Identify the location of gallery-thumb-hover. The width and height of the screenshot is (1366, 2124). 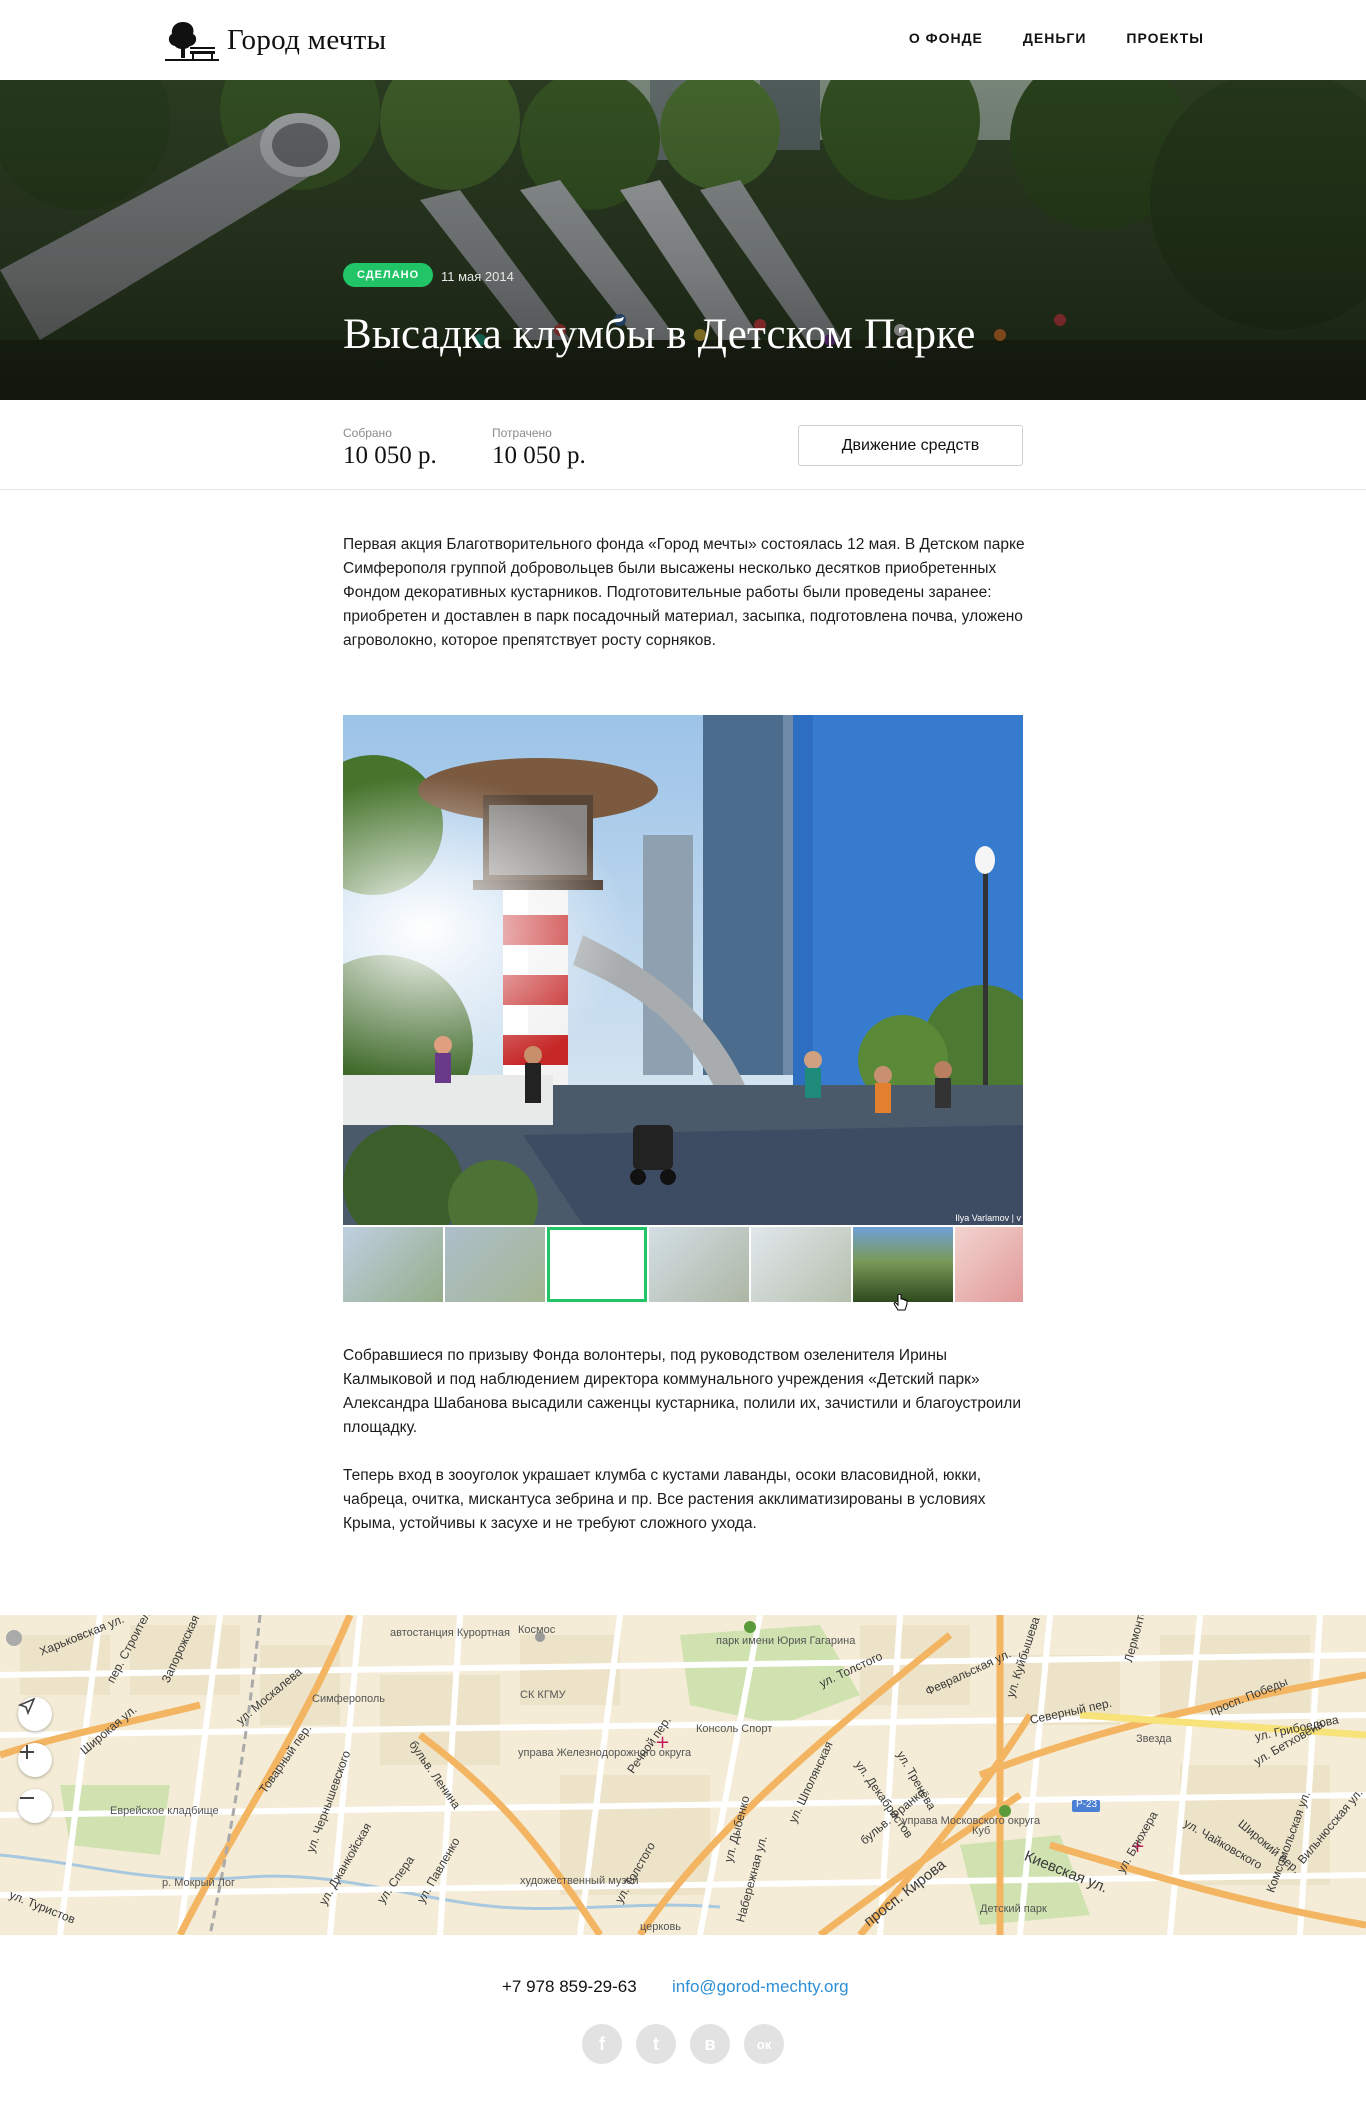
(903, 1264).